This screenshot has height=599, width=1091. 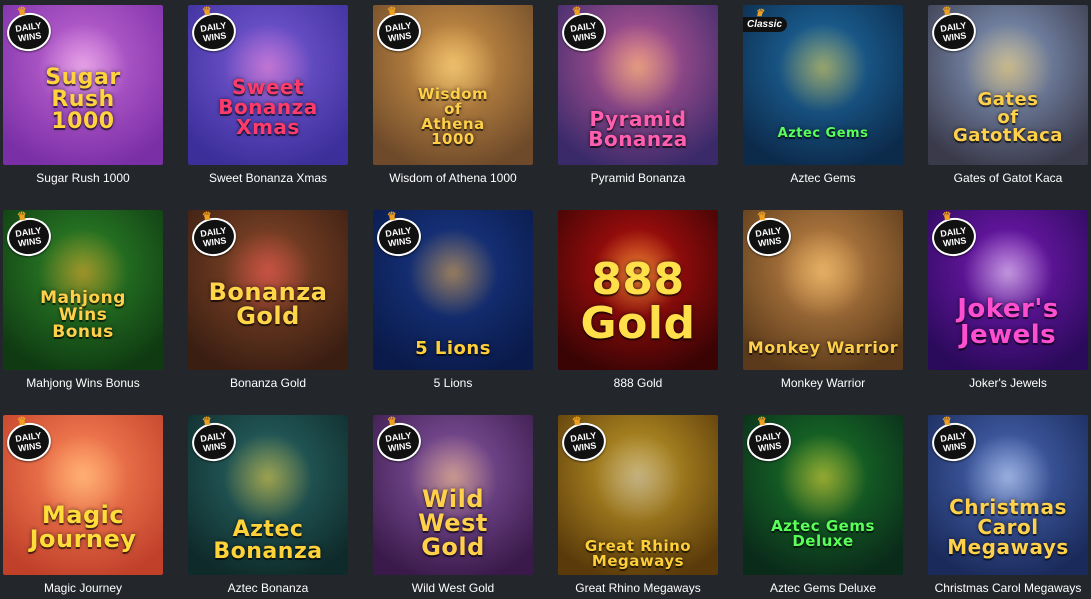 I want to click on game-logo: Aztec Gems, so click(x=823, y=133).